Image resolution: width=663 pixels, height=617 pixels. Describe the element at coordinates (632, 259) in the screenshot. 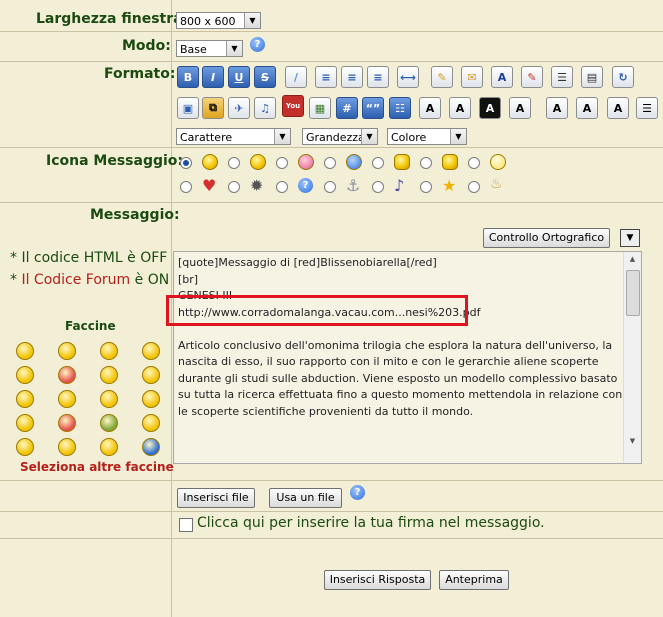

I see `scroll-up-icon: ▲` at that location.